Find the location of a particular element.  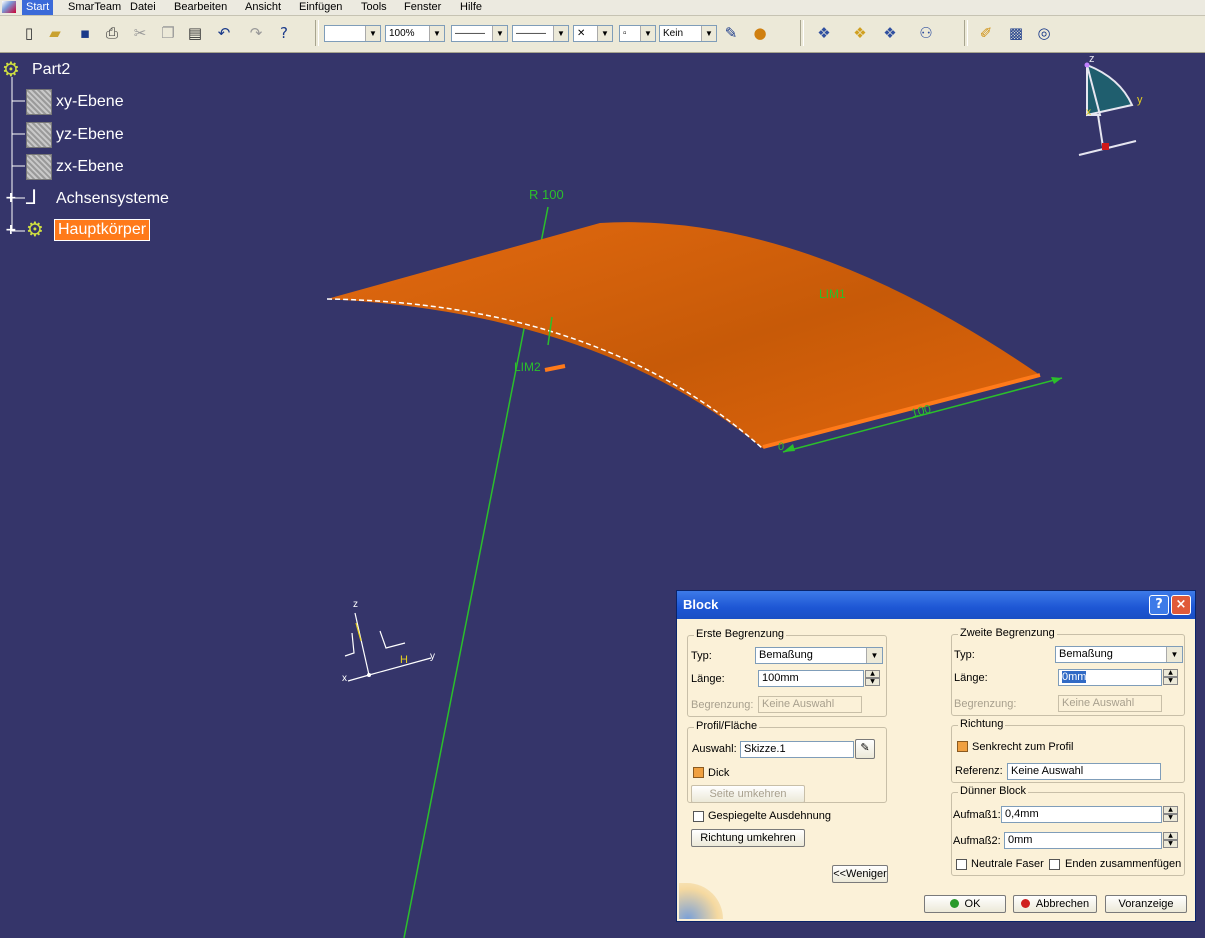

lim2-label: LIM2 is located at coordinates (527, 367).